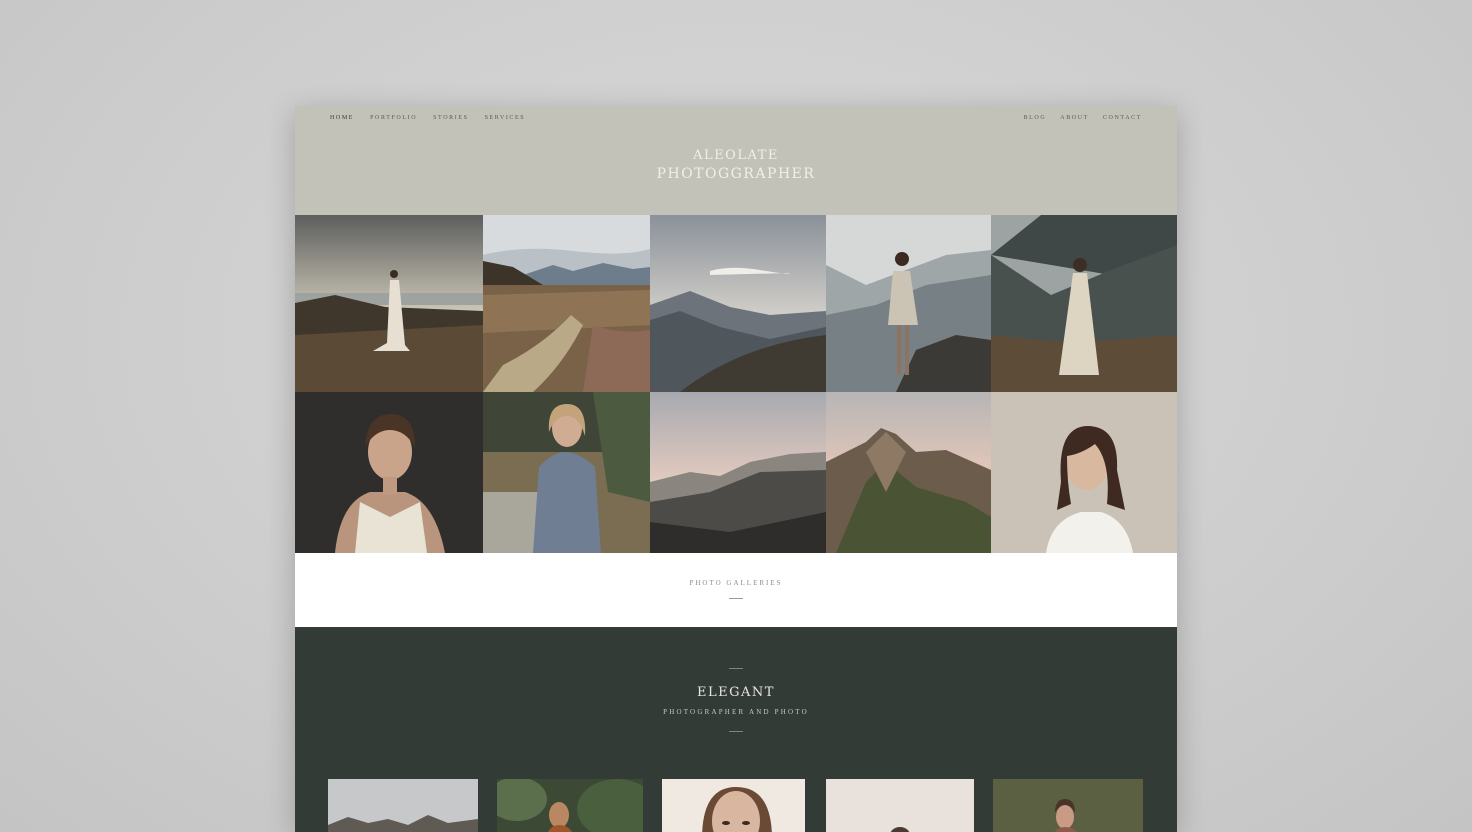  I want to click on photo-bride-on-cliff, so click(389, 303).